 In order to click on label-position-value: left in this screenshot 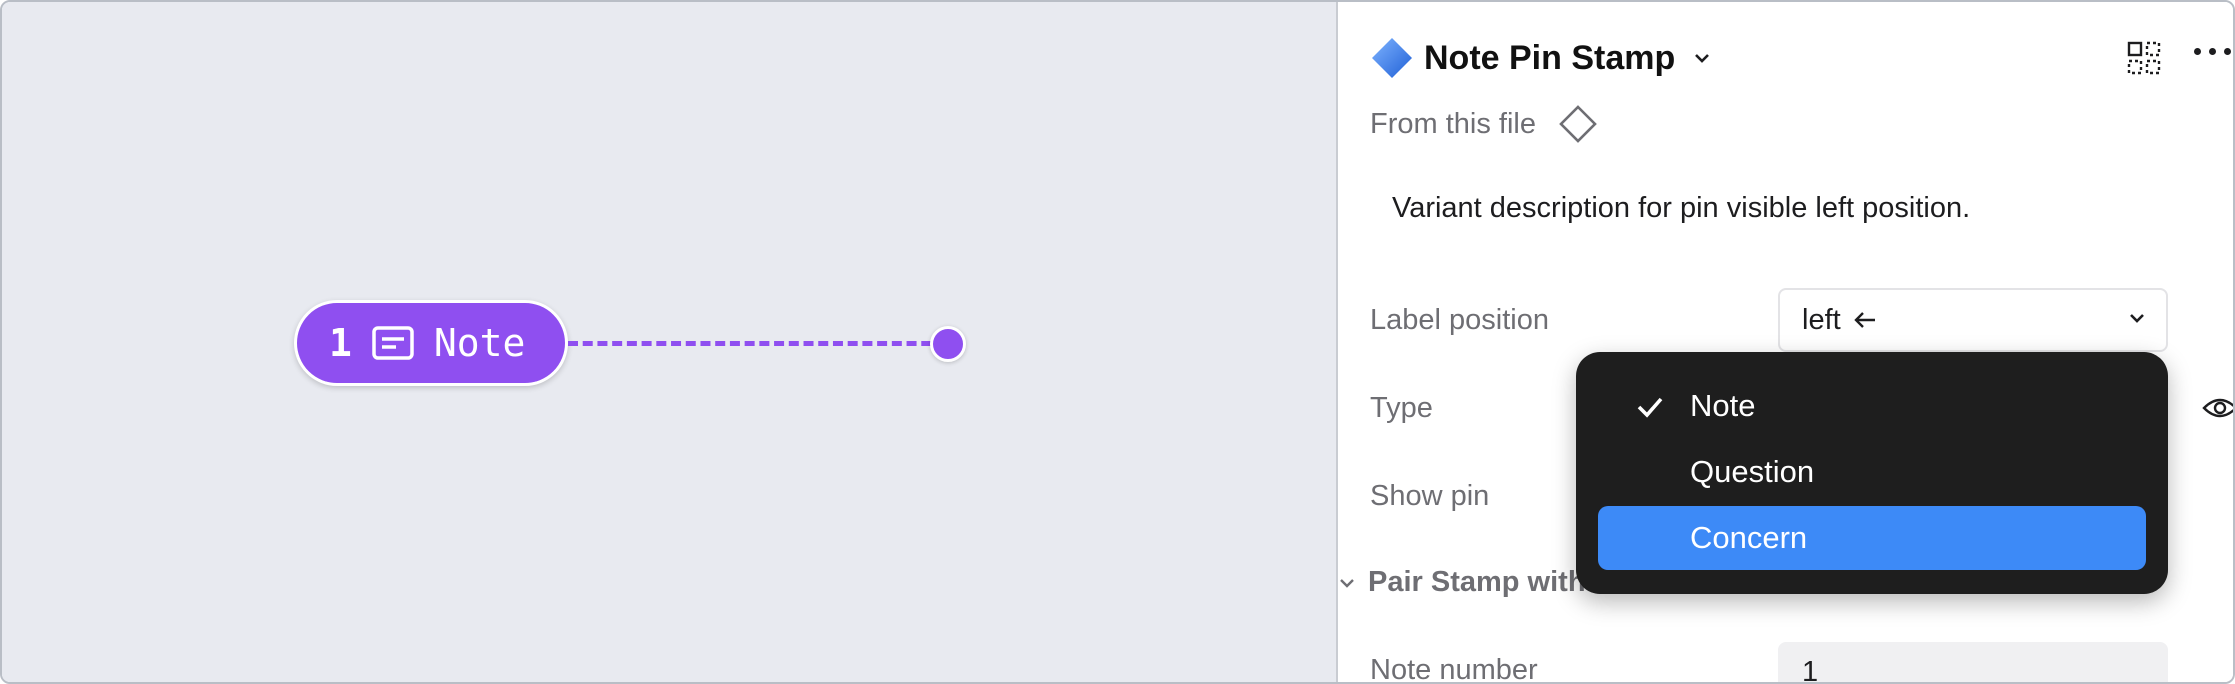, I will do `click(1821, 319)`.